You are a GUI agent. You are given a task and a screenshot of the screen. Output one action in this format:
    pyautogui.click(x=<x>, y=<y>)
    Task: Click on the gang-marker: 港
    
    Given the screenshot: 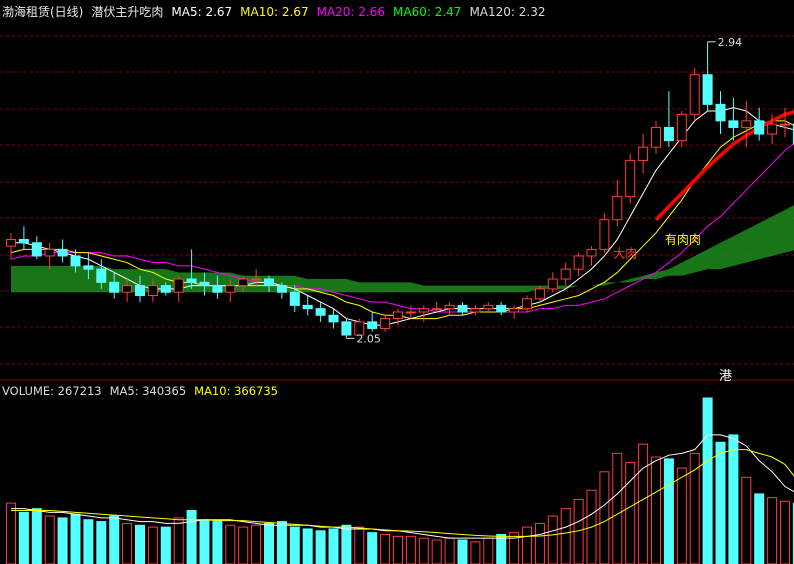 What is the action you would take?
    pyautogui.click(x=725, y=376)
    